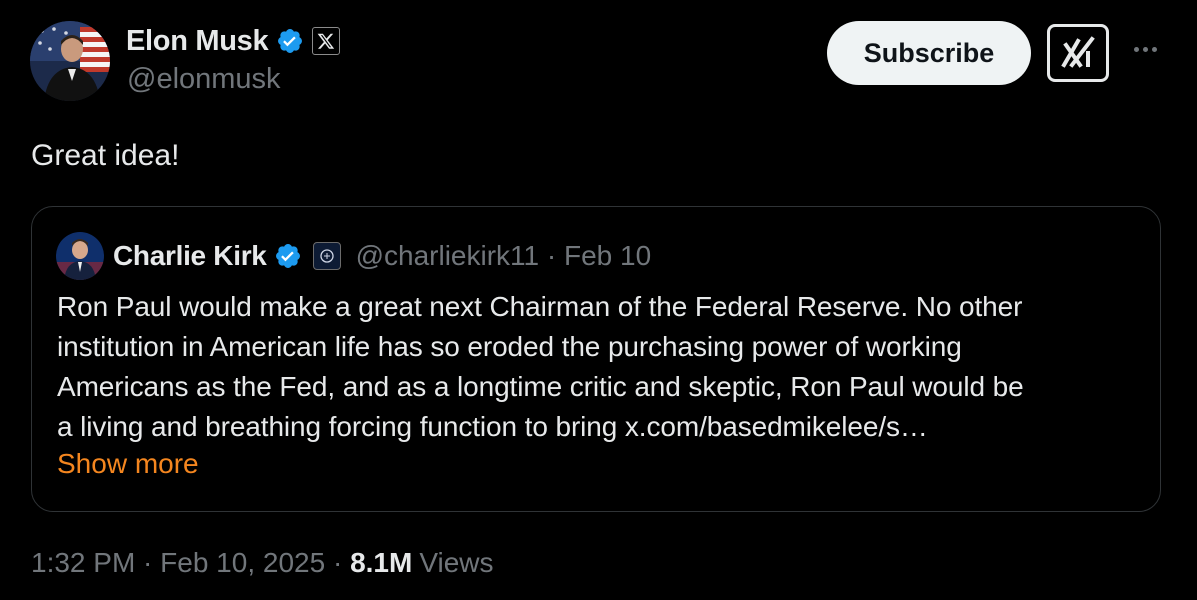 The width and height of the screenshot is (1197, 600). I want to click on quoted-verified-badge-icon, so click(288, 256).